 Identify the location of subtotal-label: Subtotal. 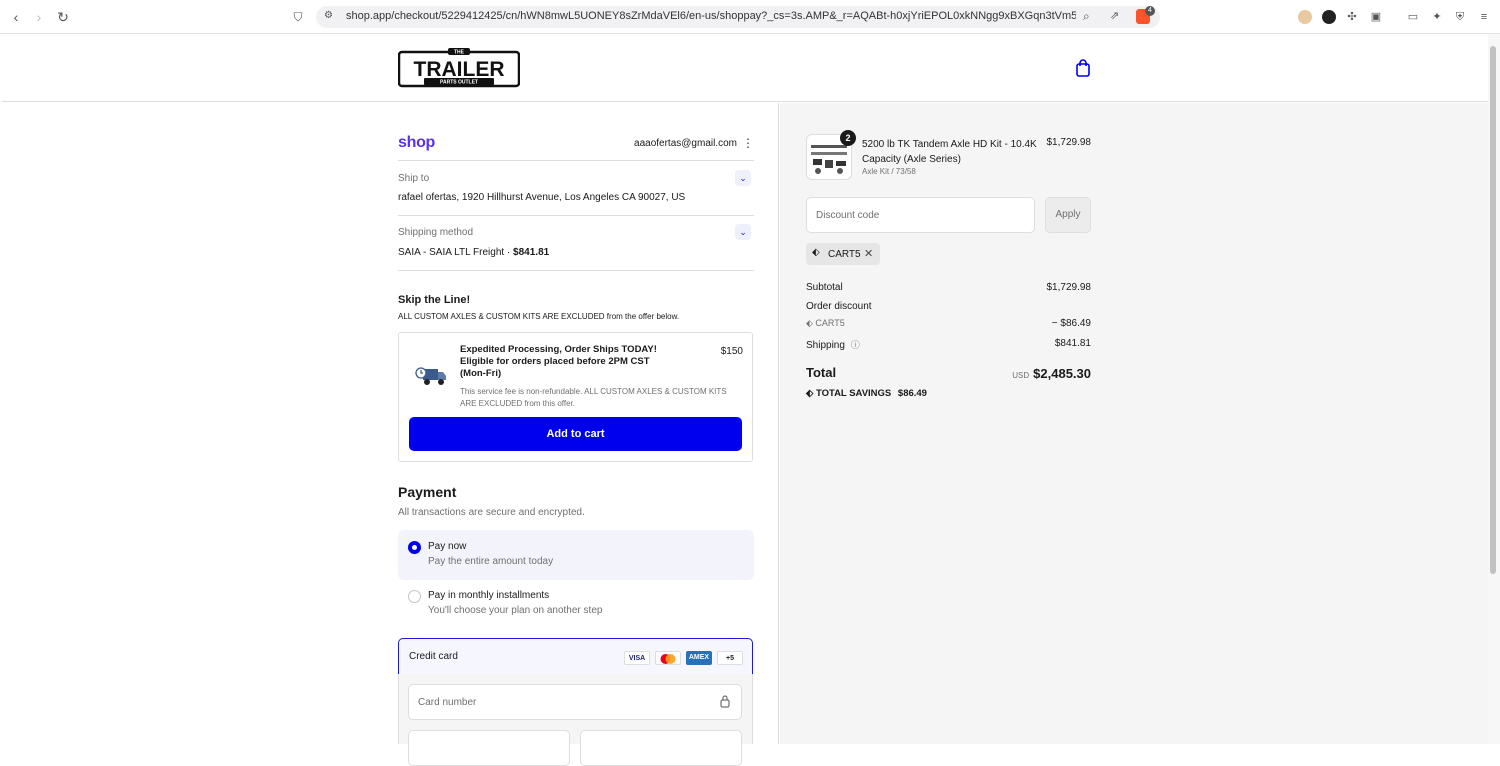
(824, 287).